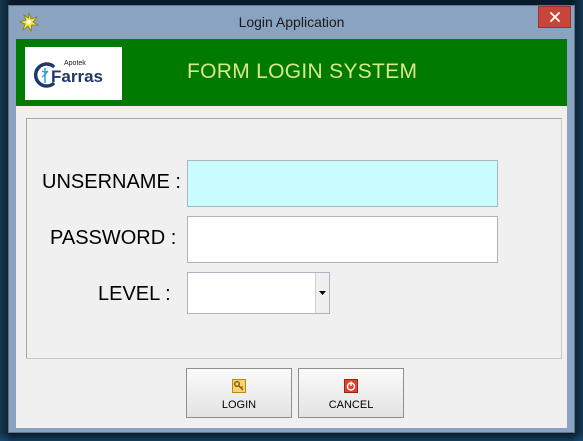  I want to click on close-button, so click(554, 17).